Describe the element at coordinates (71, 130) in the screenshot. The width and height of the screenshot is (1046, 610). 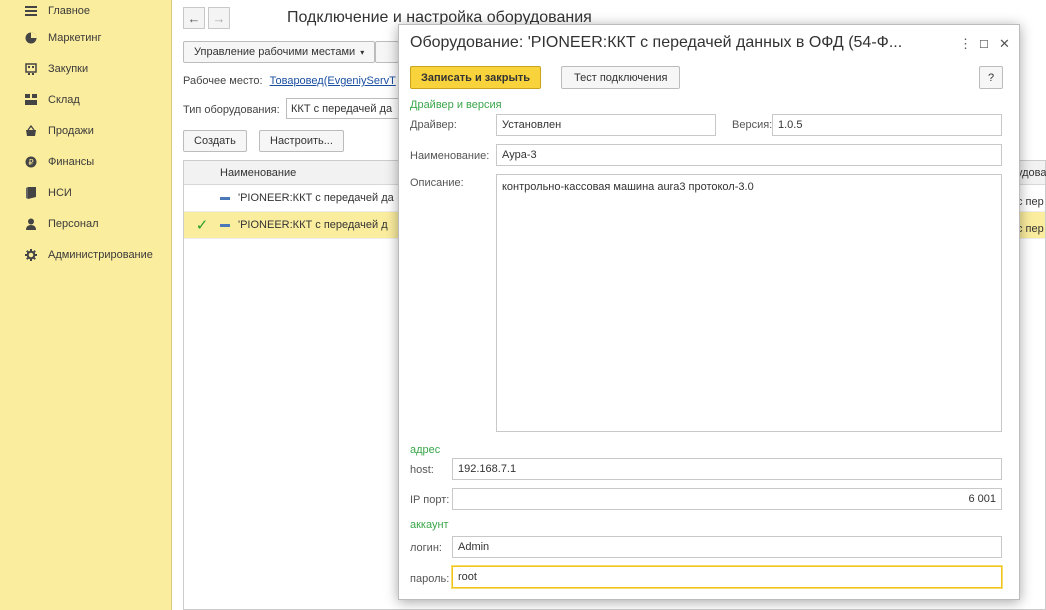
I see `sidebar-item-label: Продажи` at that location.